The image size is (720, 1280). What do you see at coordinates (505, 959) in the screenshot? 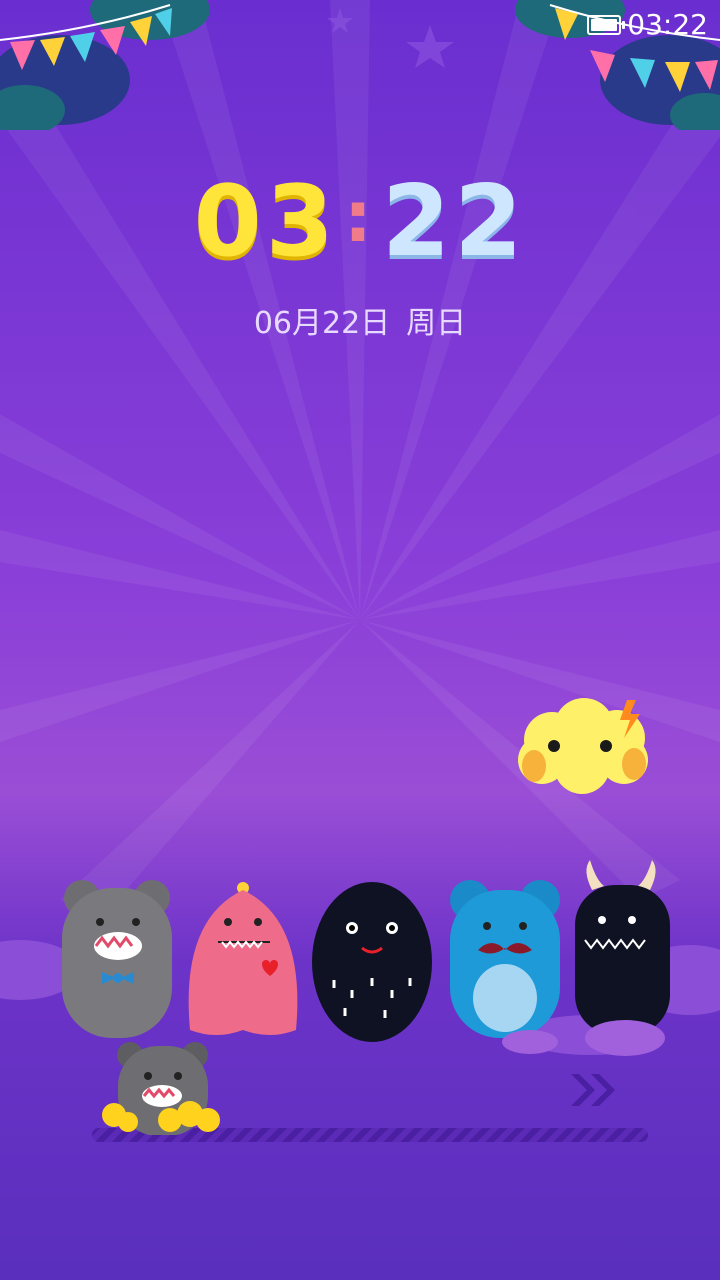
I see `blue-bear-monster` at bounding box center [505, 959].